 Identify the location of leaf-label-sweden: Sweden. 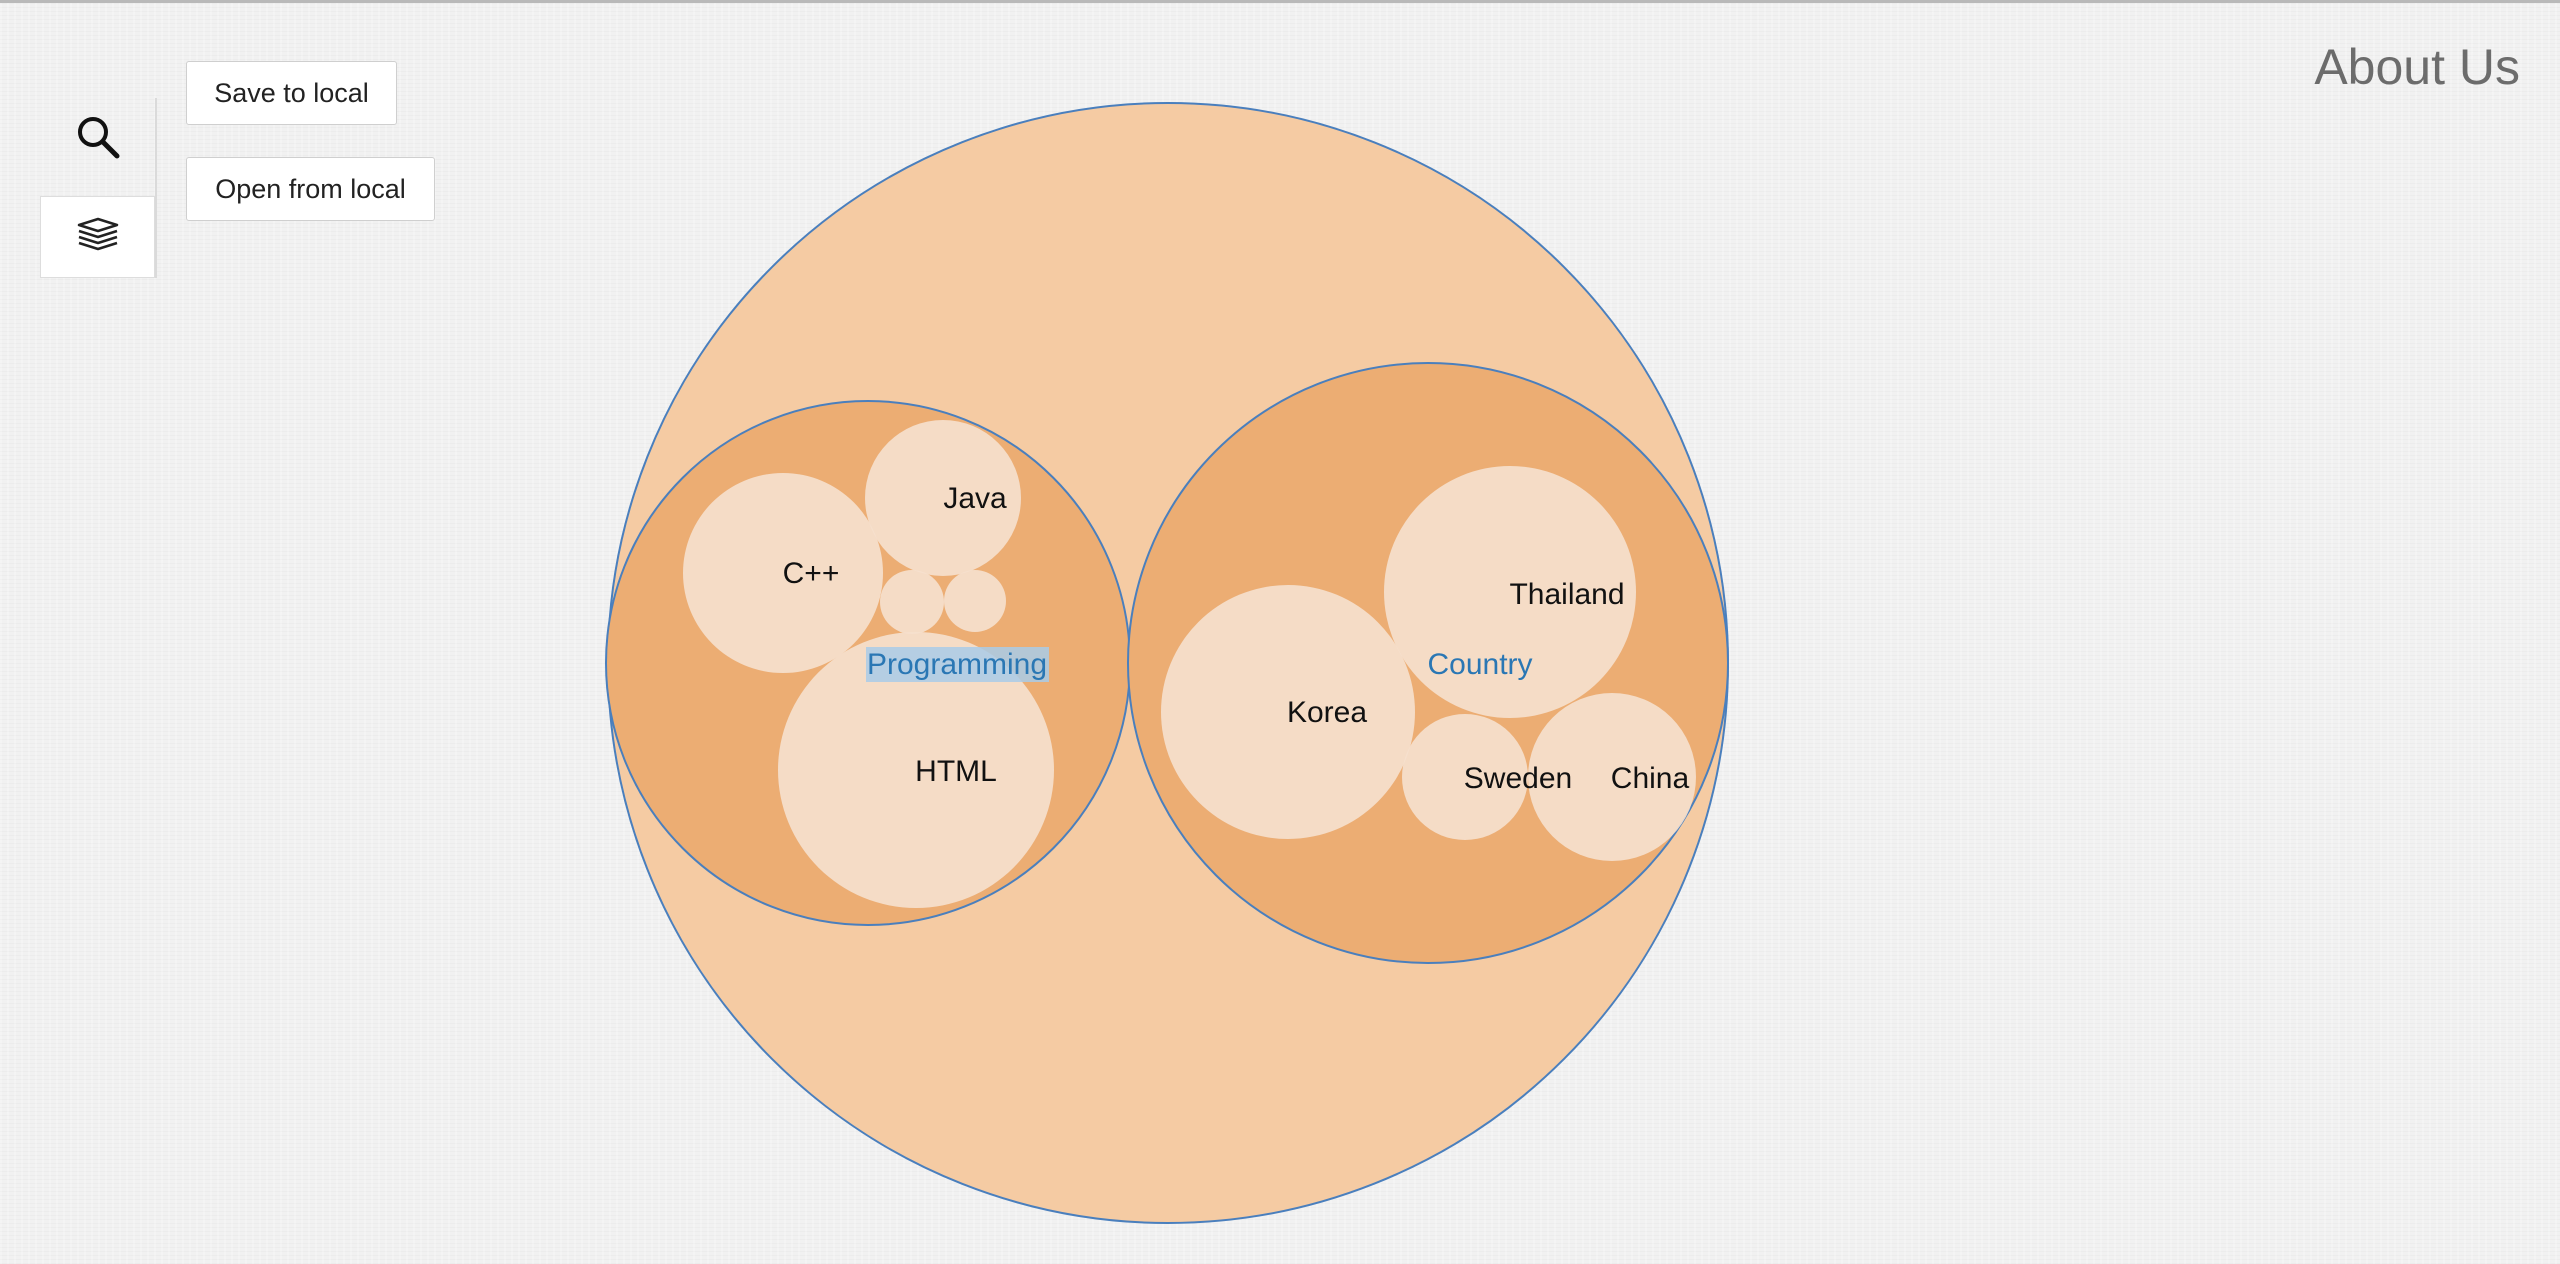
(1518, 778).